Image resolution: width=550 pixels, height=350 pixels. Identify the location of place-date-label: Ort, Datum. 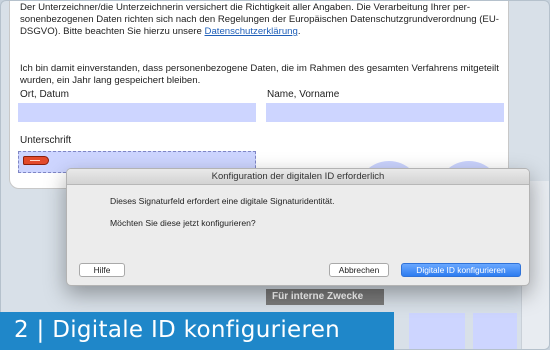
(44, 94).